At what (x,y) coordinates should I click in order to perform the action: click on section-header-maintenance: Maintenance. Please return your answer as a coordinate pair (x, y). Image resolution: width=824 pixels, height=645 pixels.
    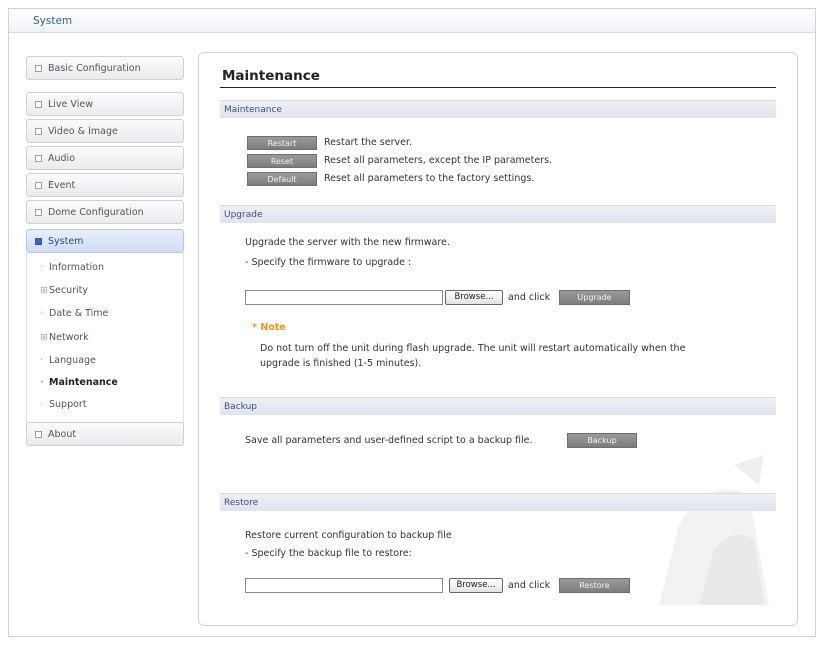
    Looking at the image, I should click on (498, 109).